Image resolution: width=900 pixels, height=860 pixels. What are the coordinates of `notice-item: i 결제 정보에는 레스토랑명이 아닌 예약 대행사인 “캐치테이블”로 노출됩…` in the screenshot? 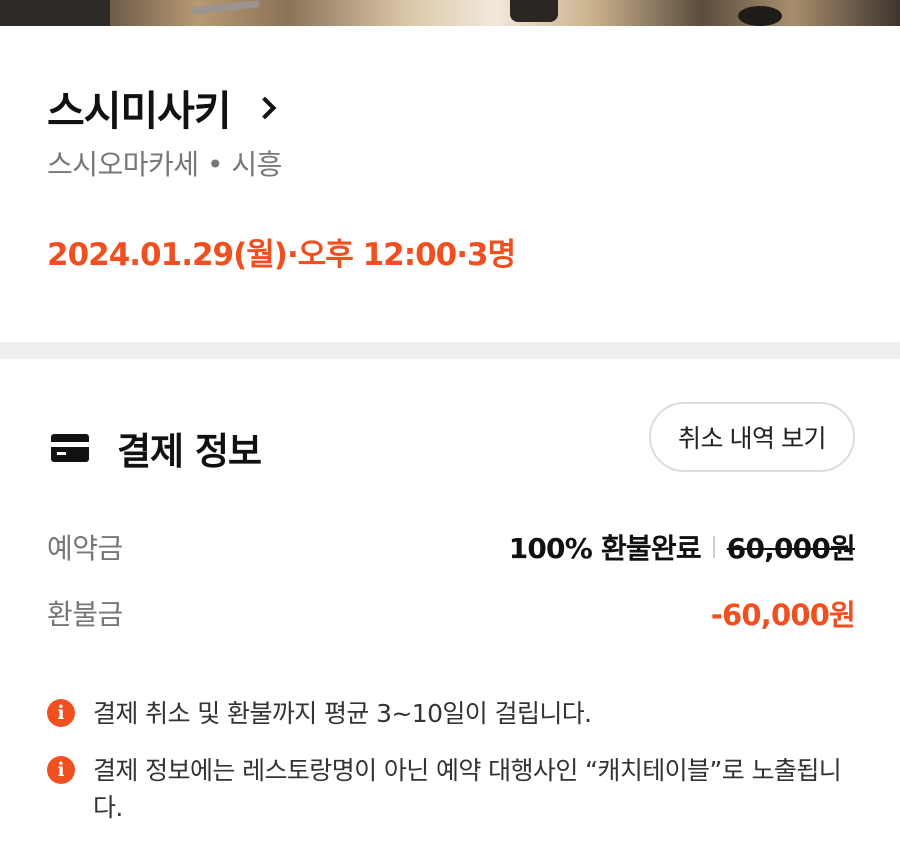 It's located at (451, 789).